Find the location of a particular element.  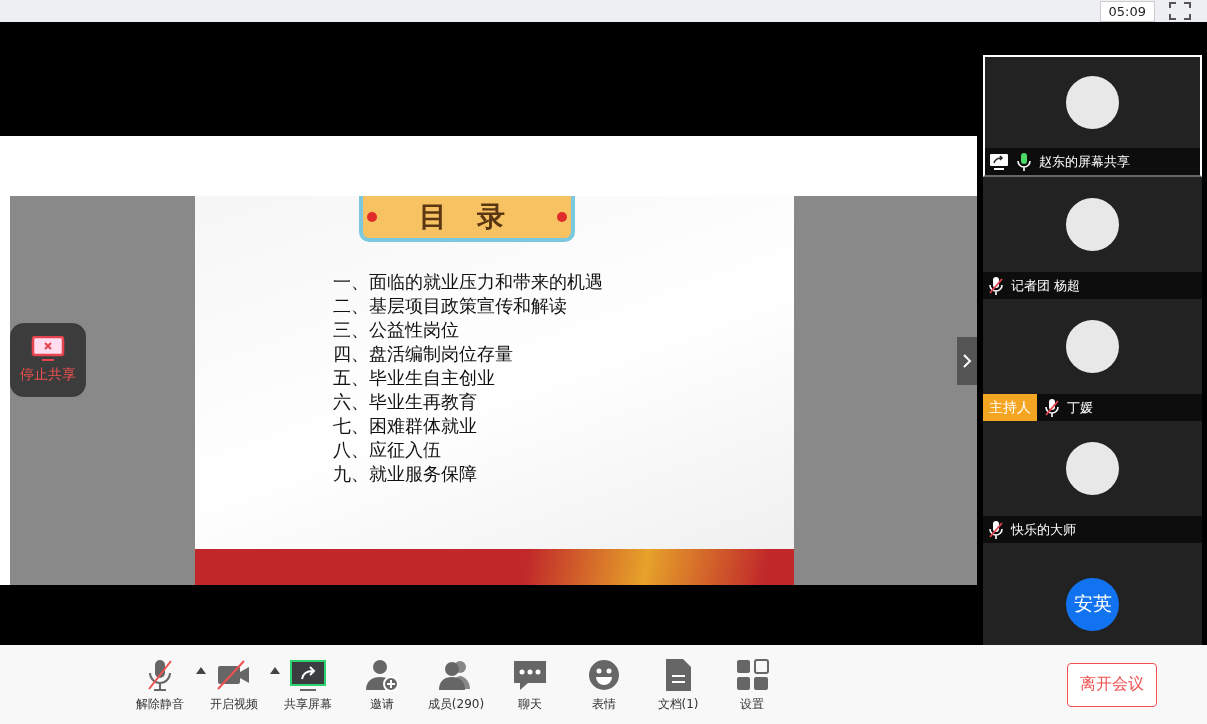

participant-tile: 赵东的屏幕共享 is located at coordinates (1092, 116).